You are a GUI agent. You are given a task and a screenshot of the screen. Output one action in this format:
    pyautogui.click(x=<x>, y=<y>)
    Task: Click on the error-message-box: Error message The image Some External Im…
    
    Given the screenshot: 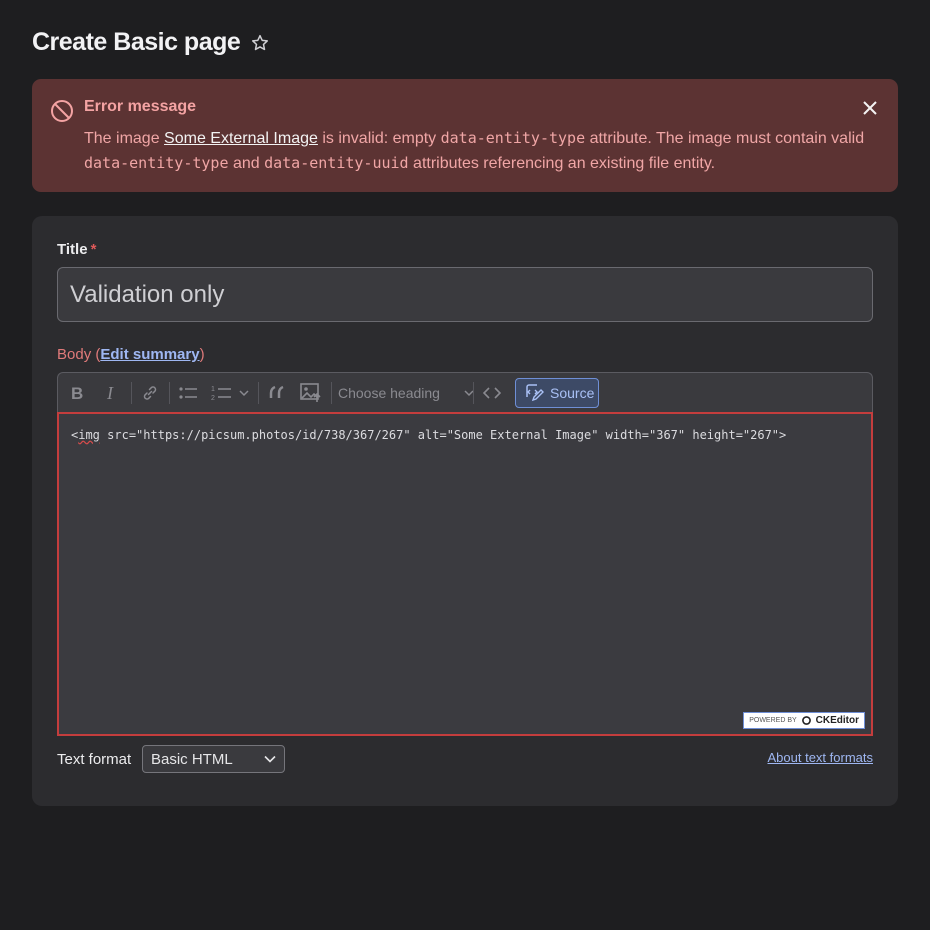 What is the action you would take?
    pyautogui.click(x=465, y=135)
    